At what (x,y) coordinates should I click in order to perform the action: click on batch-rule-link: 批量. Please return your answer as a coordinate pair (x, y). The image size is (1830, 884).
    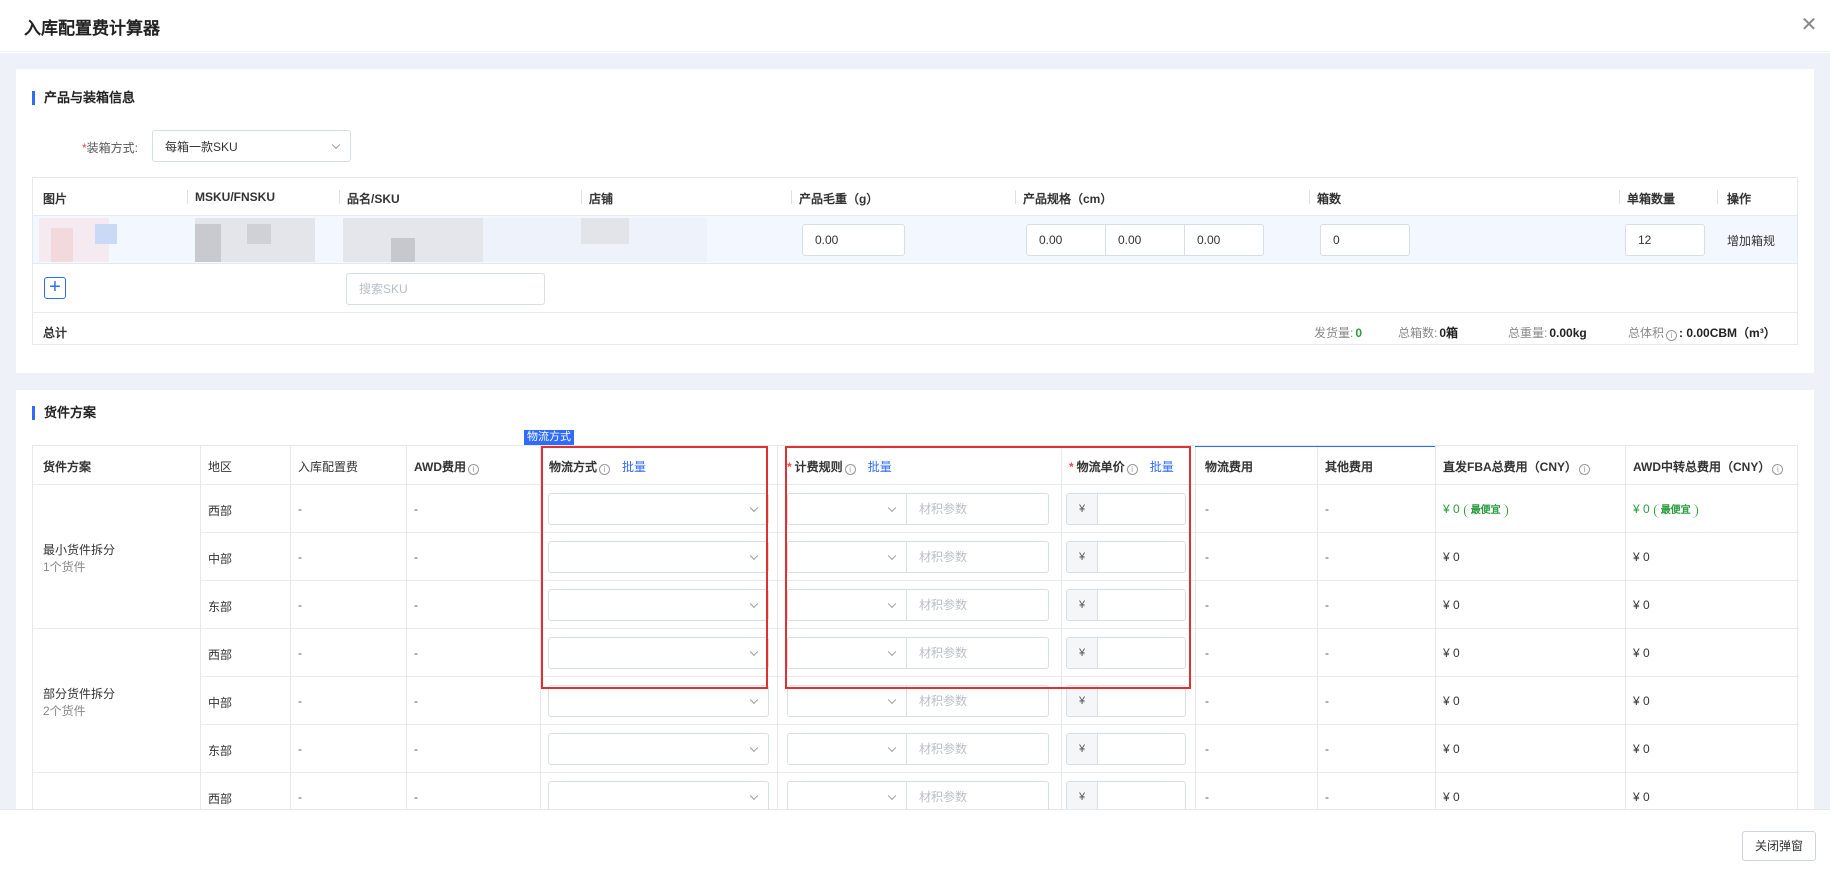
    Looking at the image, I should click on (880, 467).